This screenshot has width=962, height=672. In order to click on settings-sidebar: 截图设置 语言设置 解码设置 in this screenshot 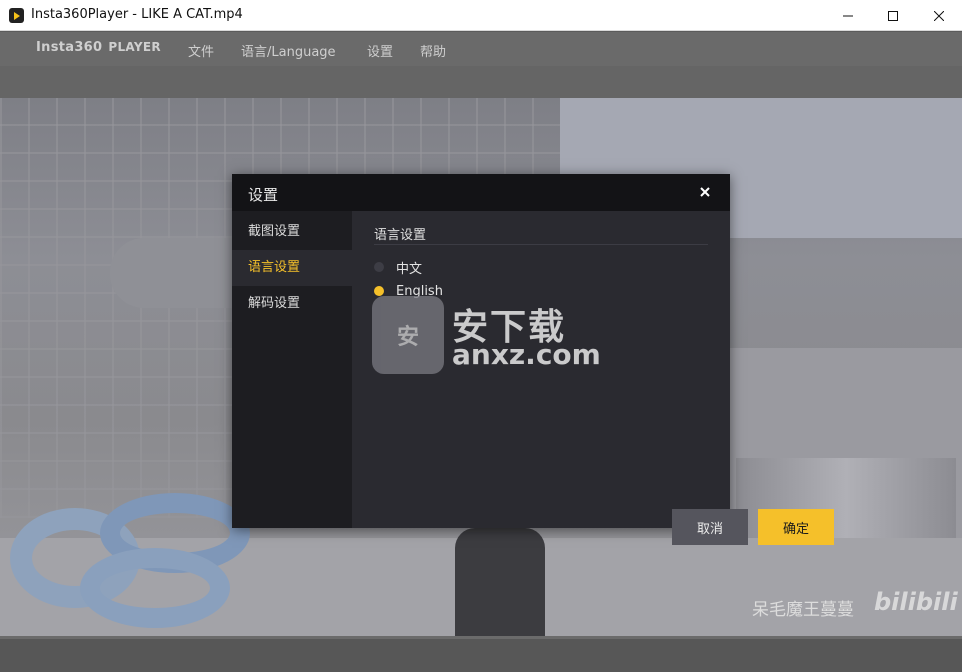, I will do `click(292, 369)`.